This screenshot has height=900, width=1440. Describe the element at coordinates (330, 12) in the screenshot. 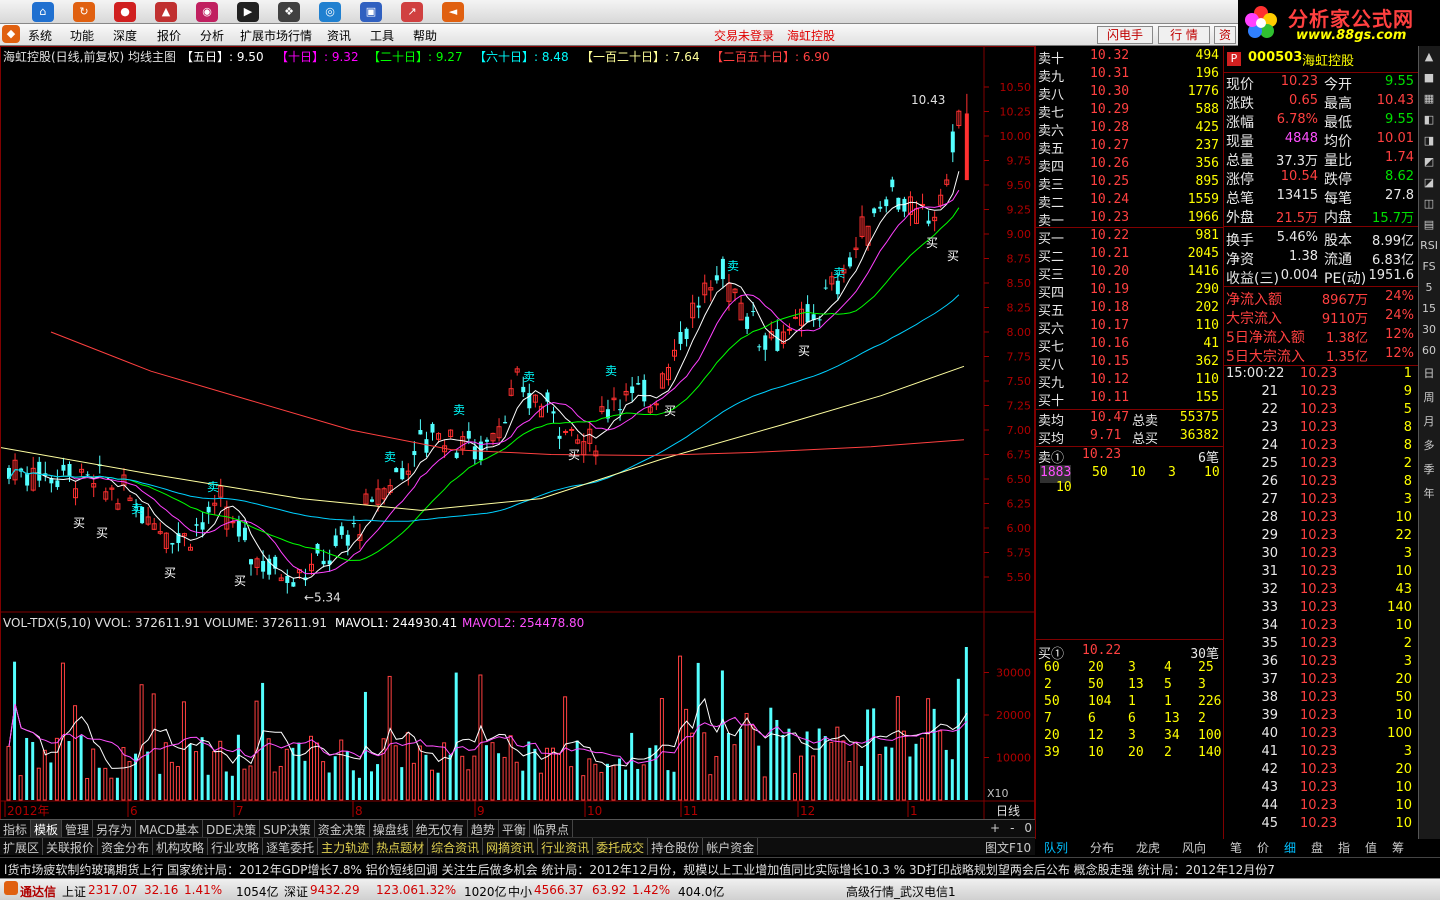

I see `browser-icon: ◎` at that location.